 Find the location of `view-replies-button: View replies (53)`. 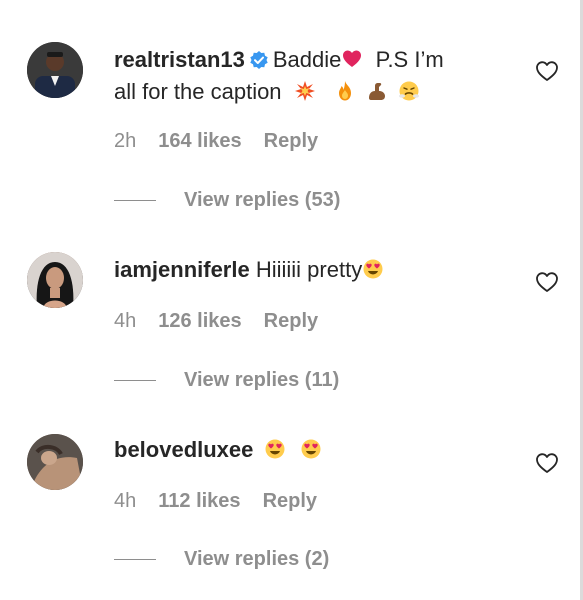

view-replies-button: View replies (53) is located at coordinates (262, 200).